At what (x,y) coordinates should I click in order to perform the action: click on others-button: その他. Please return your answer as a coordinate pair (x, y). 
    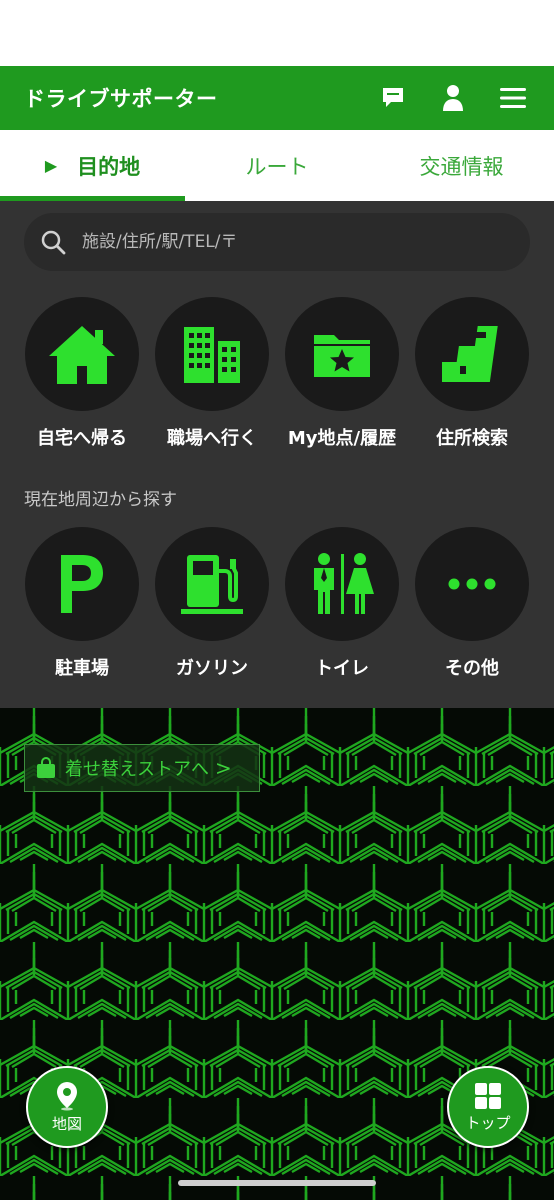
    Looking at the image, I should click on (472, 603).